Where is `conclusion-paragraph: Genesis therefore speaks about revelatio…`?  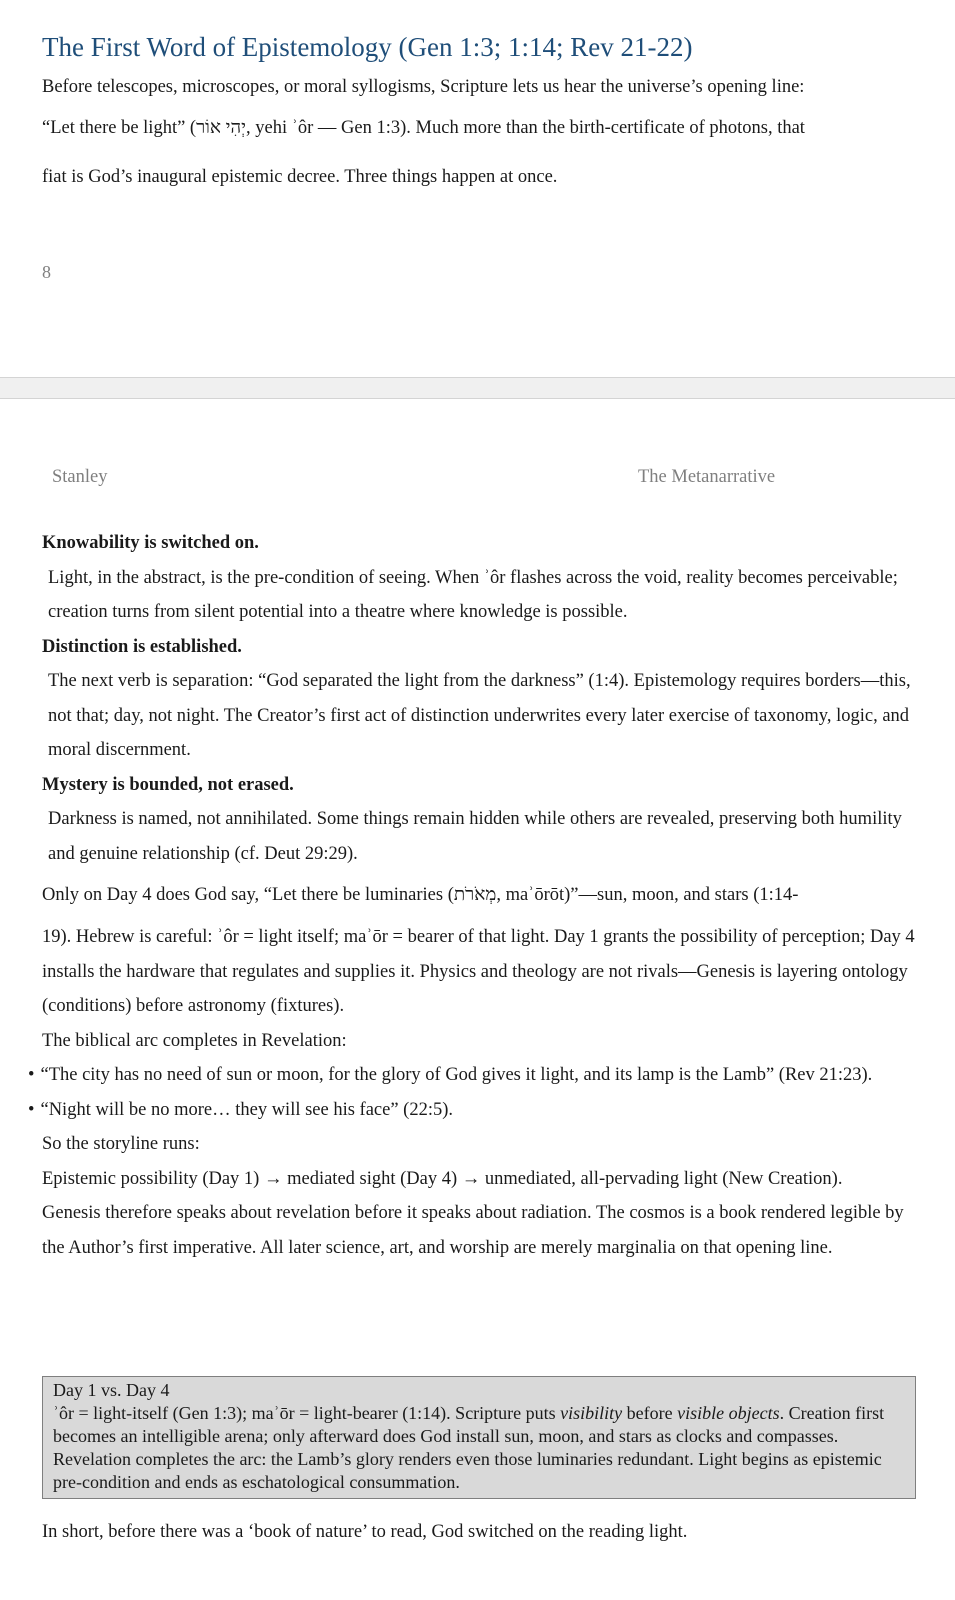 conclusion-paragraph: Genesis therefore speaks about revelatio… is located at coordinates (473, 1230).